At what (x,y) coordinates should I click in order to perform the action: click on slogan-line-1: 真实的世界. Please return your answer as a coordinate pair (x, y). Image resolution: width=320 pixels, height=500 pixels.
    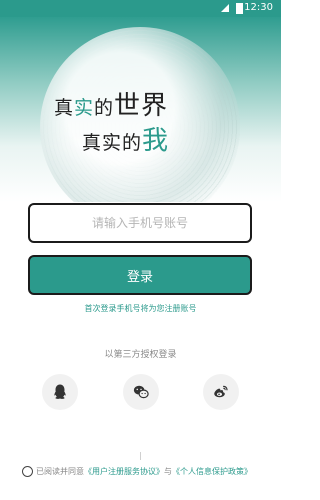
    Looking at the image, I should click on (111, 106).